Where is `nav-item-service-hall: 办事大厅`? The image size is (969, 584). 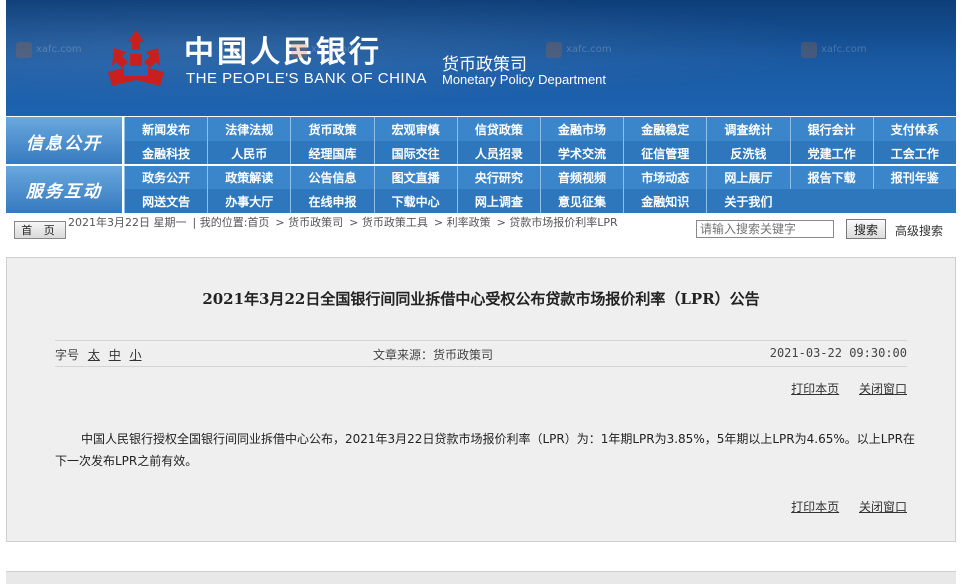
nav-item-service-hall: 办事大厅 is located at coordinates (248, 201).